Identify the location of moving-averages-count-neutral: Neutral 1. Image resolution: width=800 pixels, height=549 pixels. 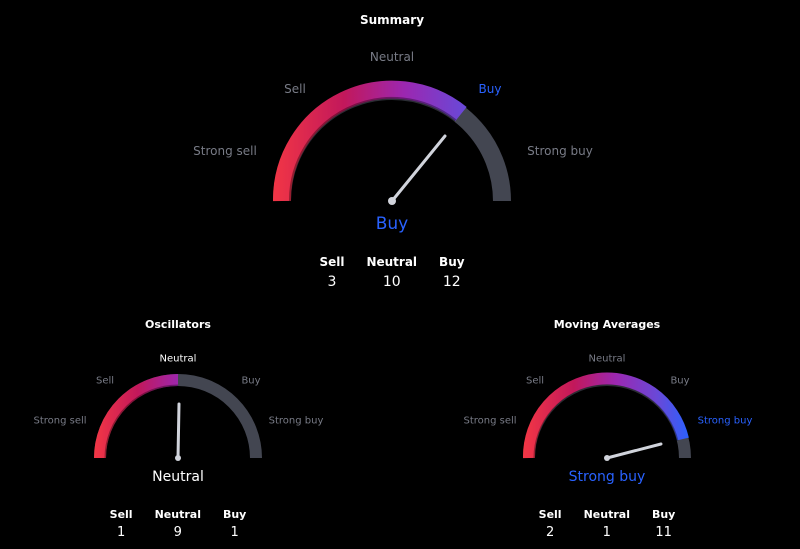
(607, 524).